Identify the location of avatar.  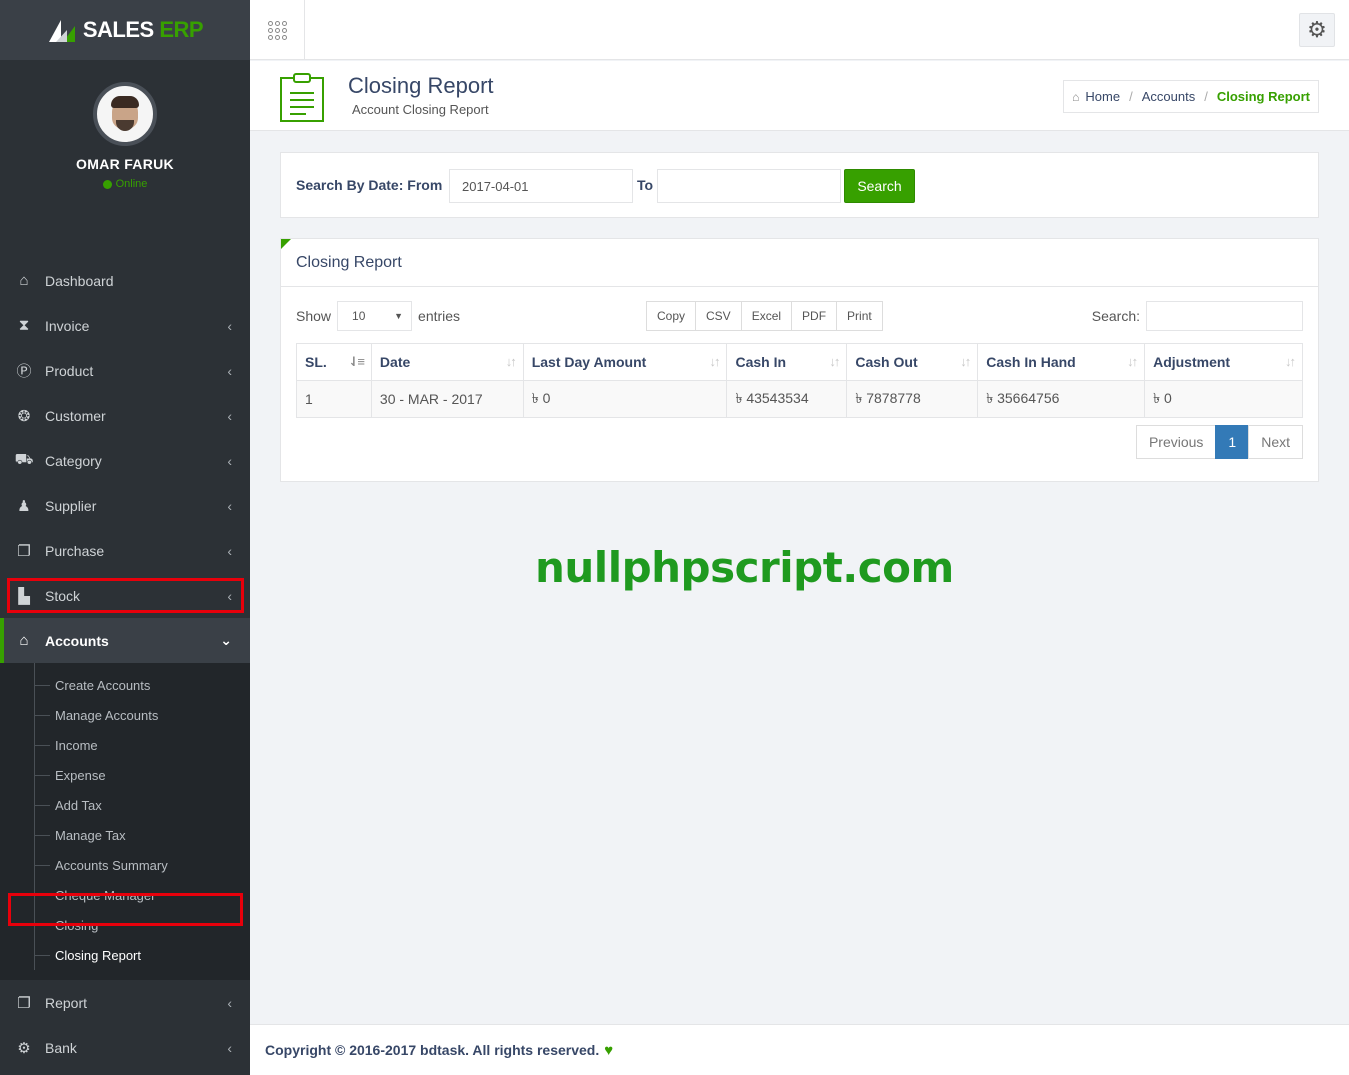
(125, 114).